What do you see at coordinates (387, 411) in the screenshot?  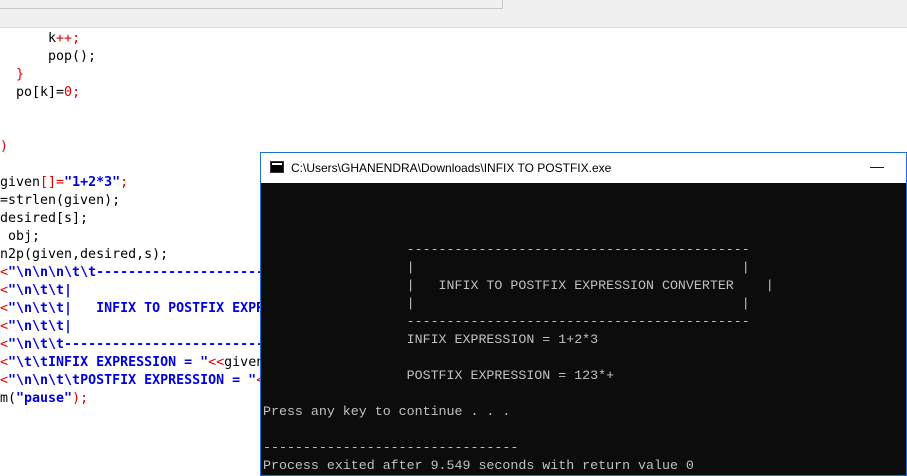 I see `console-line: Press any key to continue . . .` at bounding box center [387, 411].